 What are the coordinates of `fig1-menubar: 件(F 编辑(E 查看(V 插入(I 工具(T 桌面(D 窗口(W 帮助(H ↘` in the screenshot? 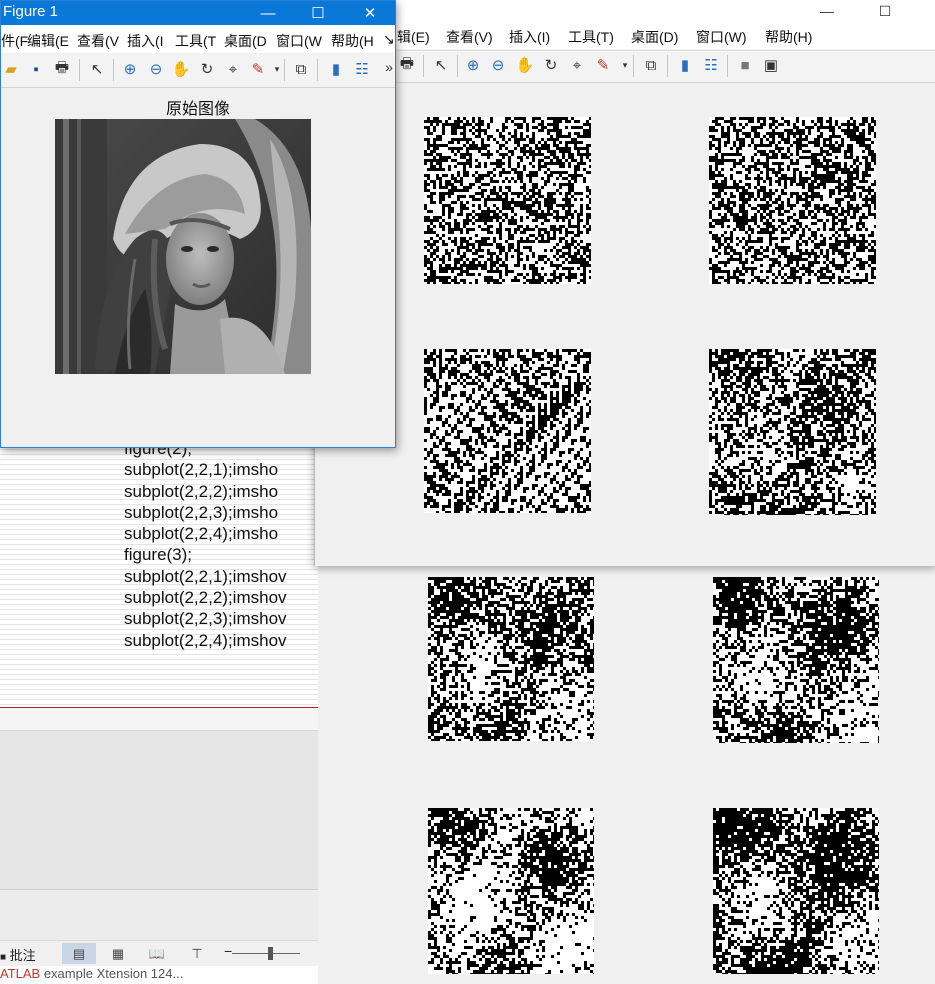 It's located at (198, 39).